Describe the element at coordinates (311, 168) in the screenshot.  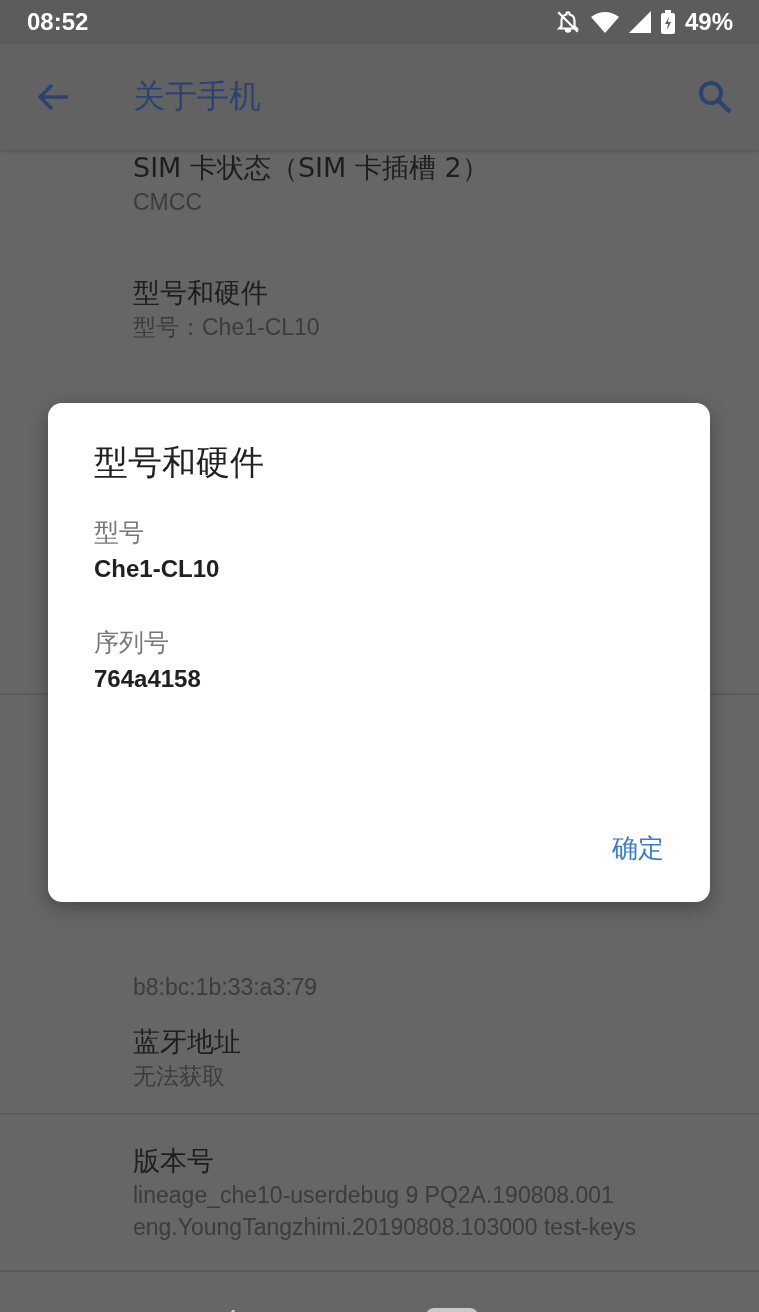
I see `item-title: SIM 卡状态（SIM 卡插槽 2）` at that location.